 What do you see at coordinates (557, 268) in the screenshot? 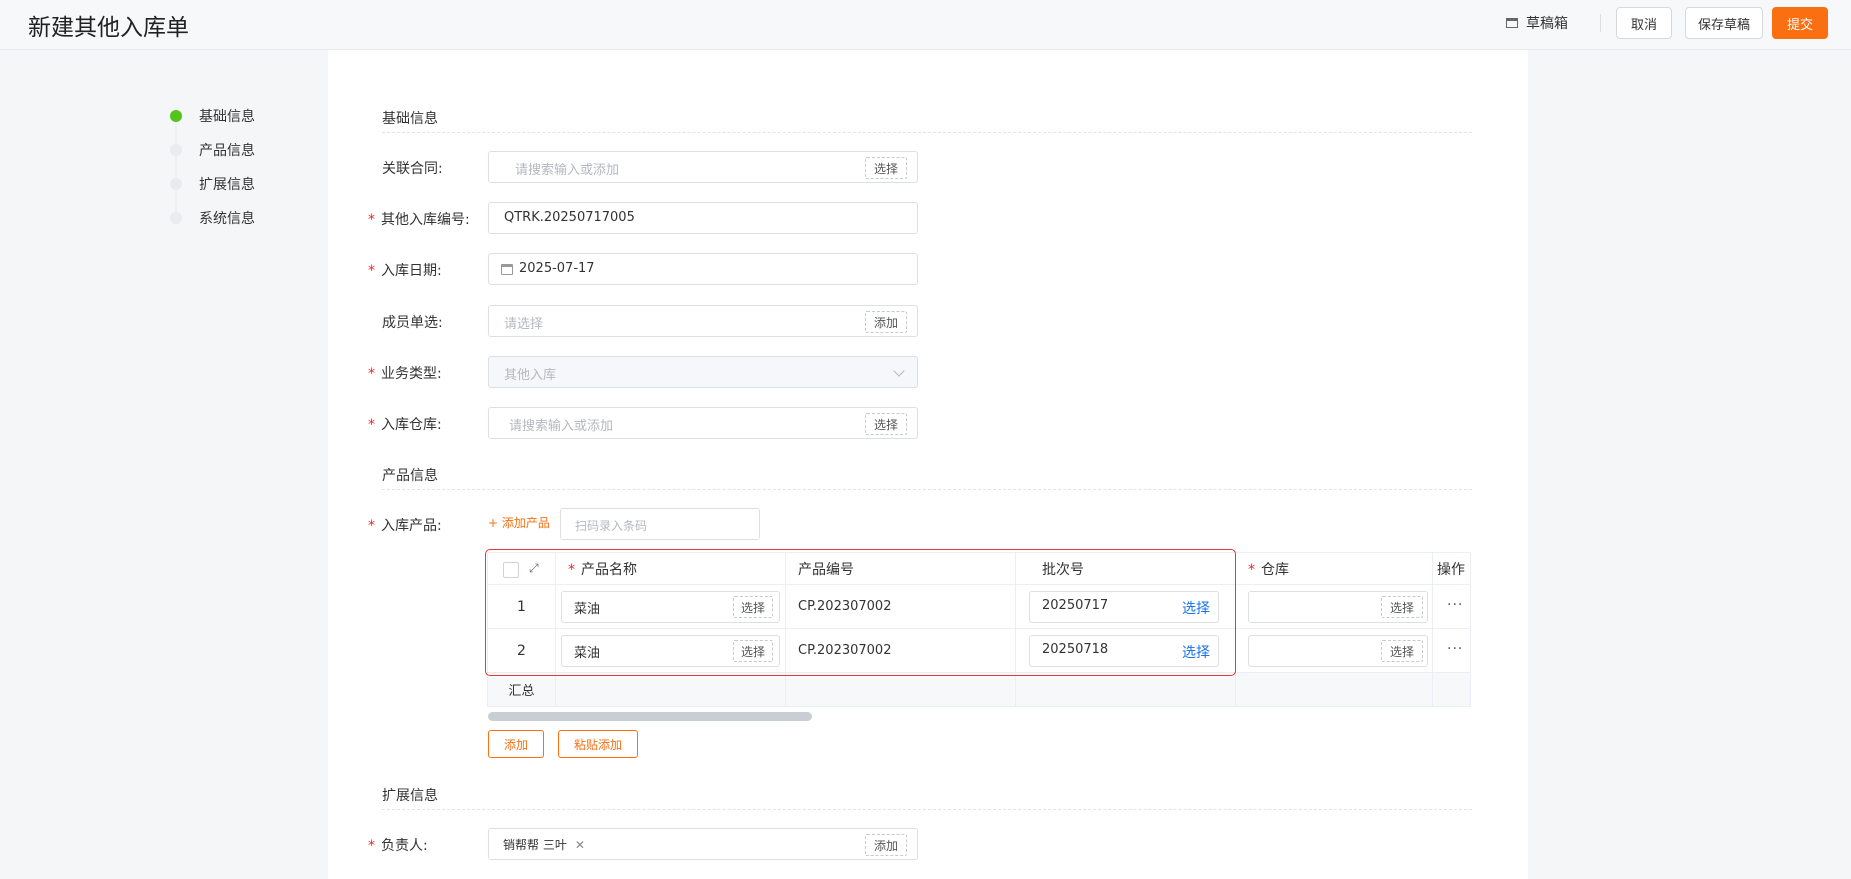
I see `date-value: 2025-07-17` at bounding box center [557, 268].